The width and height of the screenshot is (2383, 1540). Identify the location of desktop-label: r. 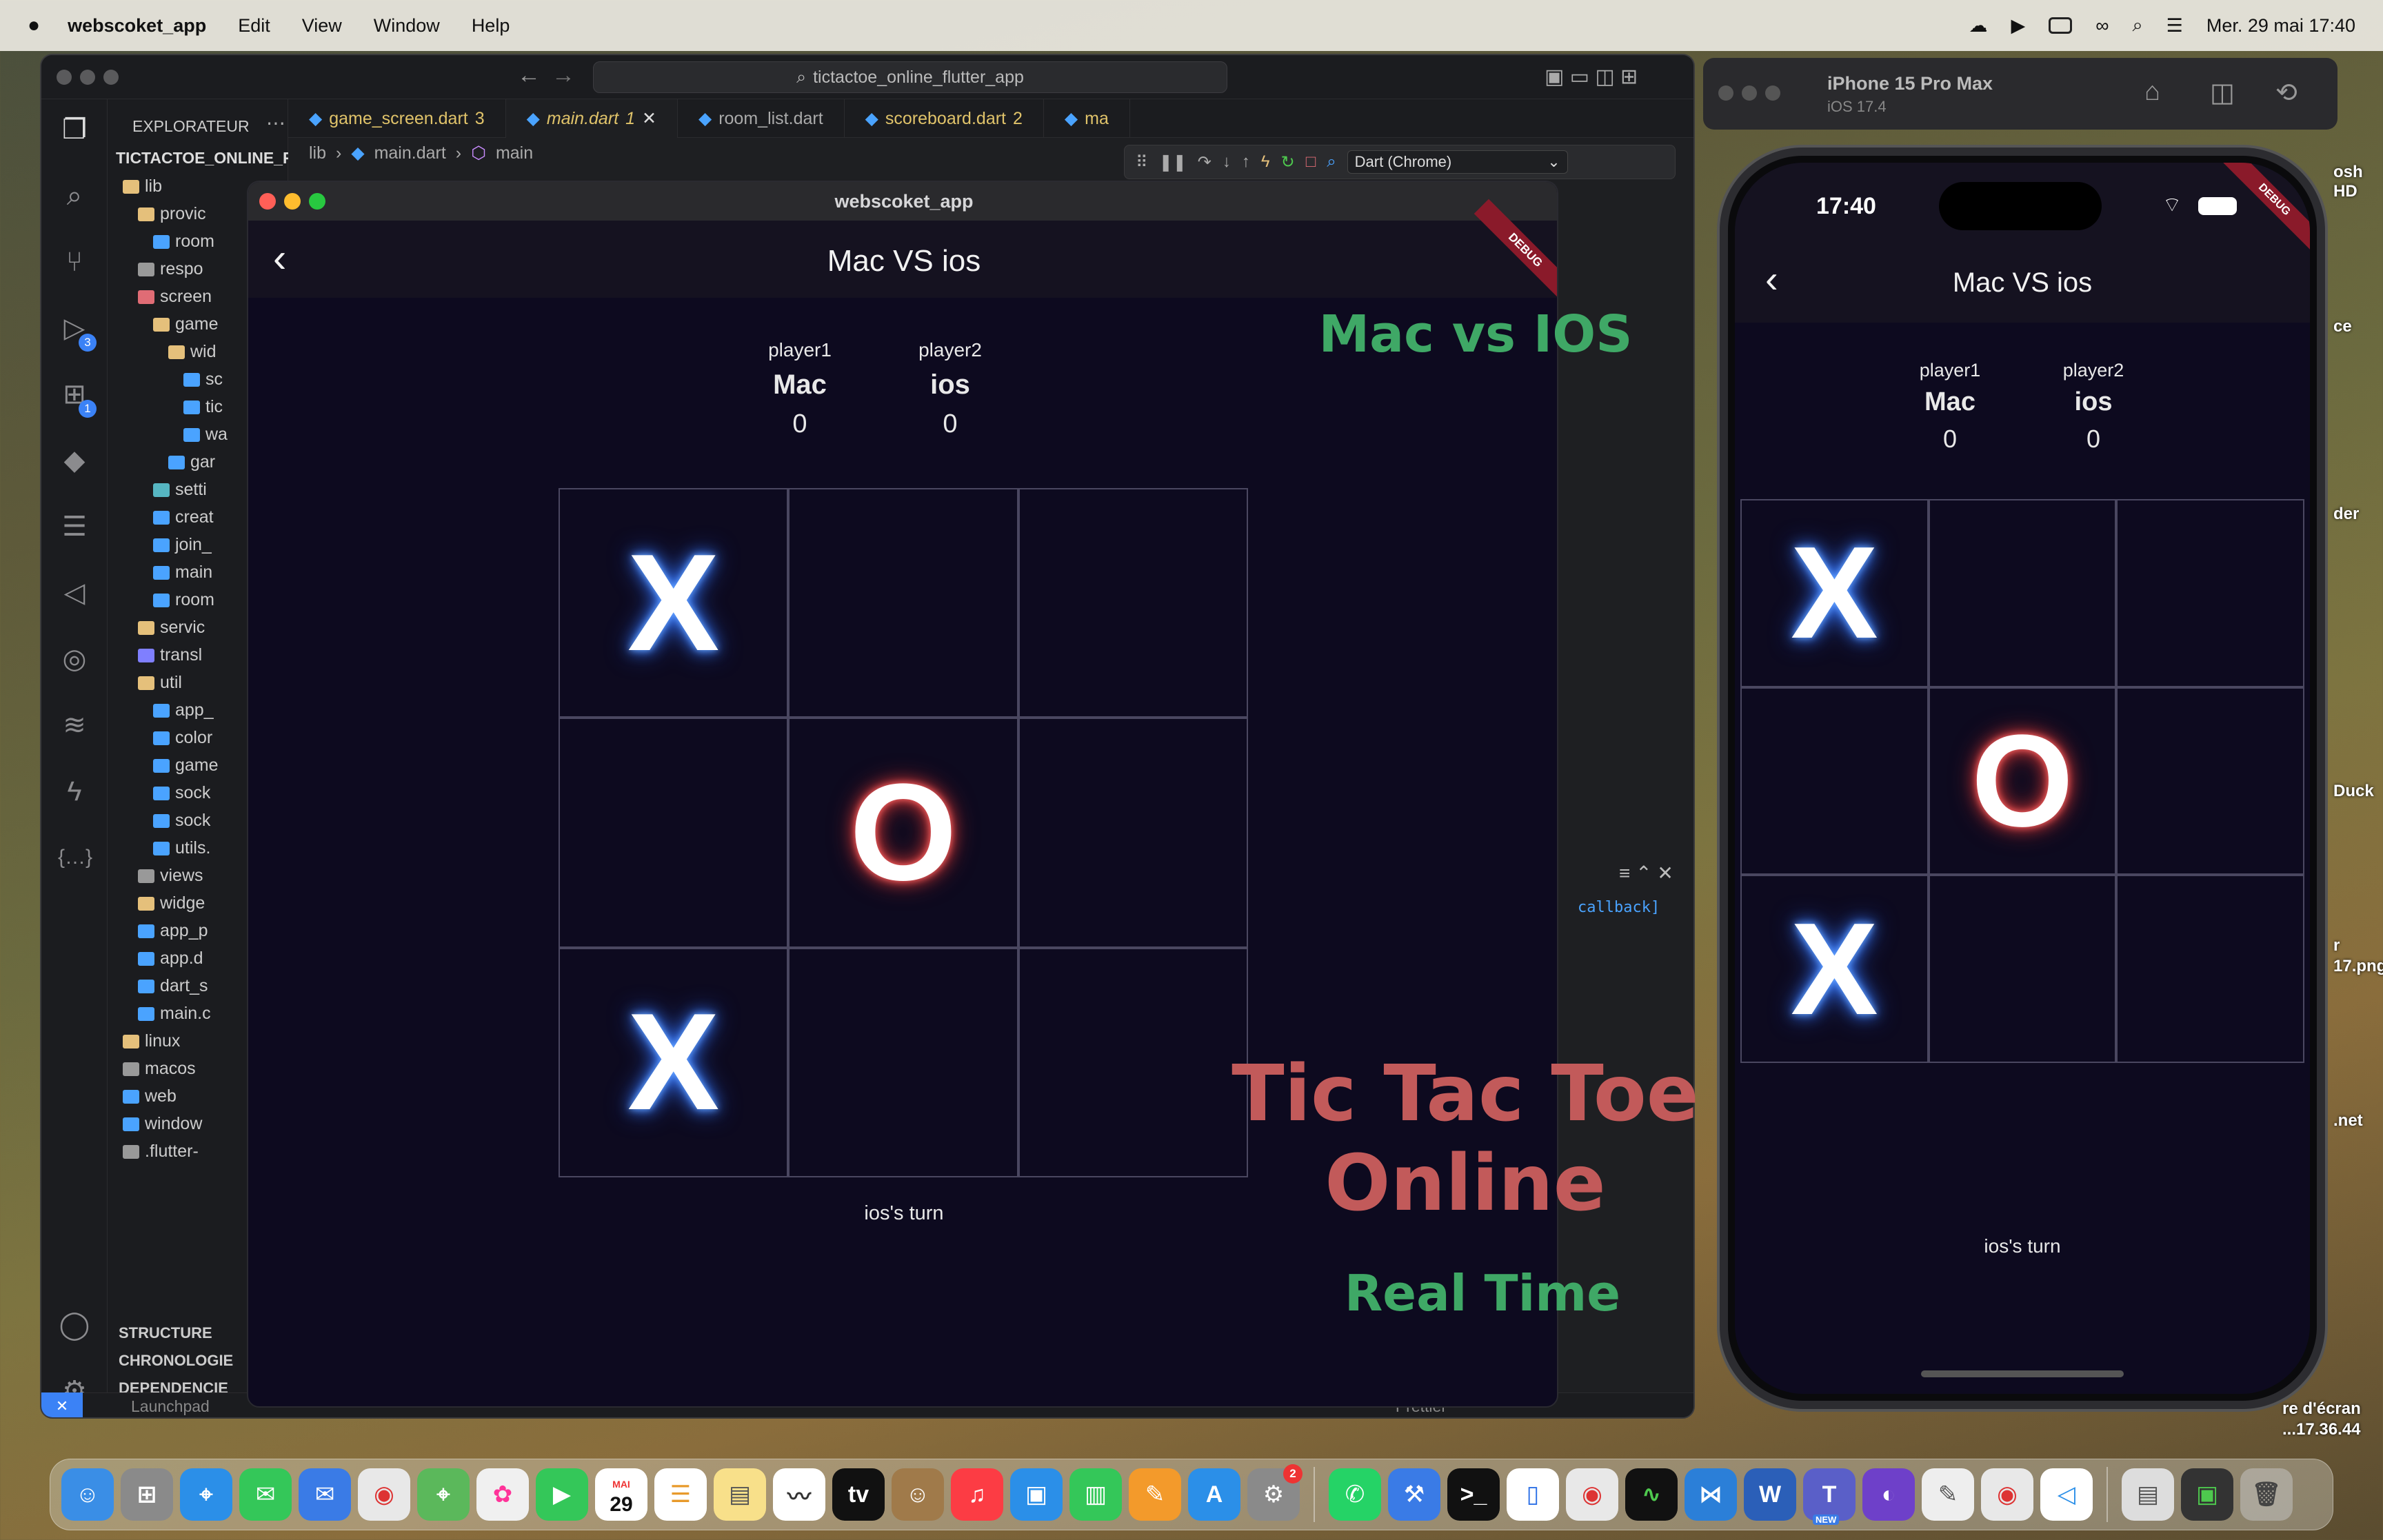
(2336, 946).